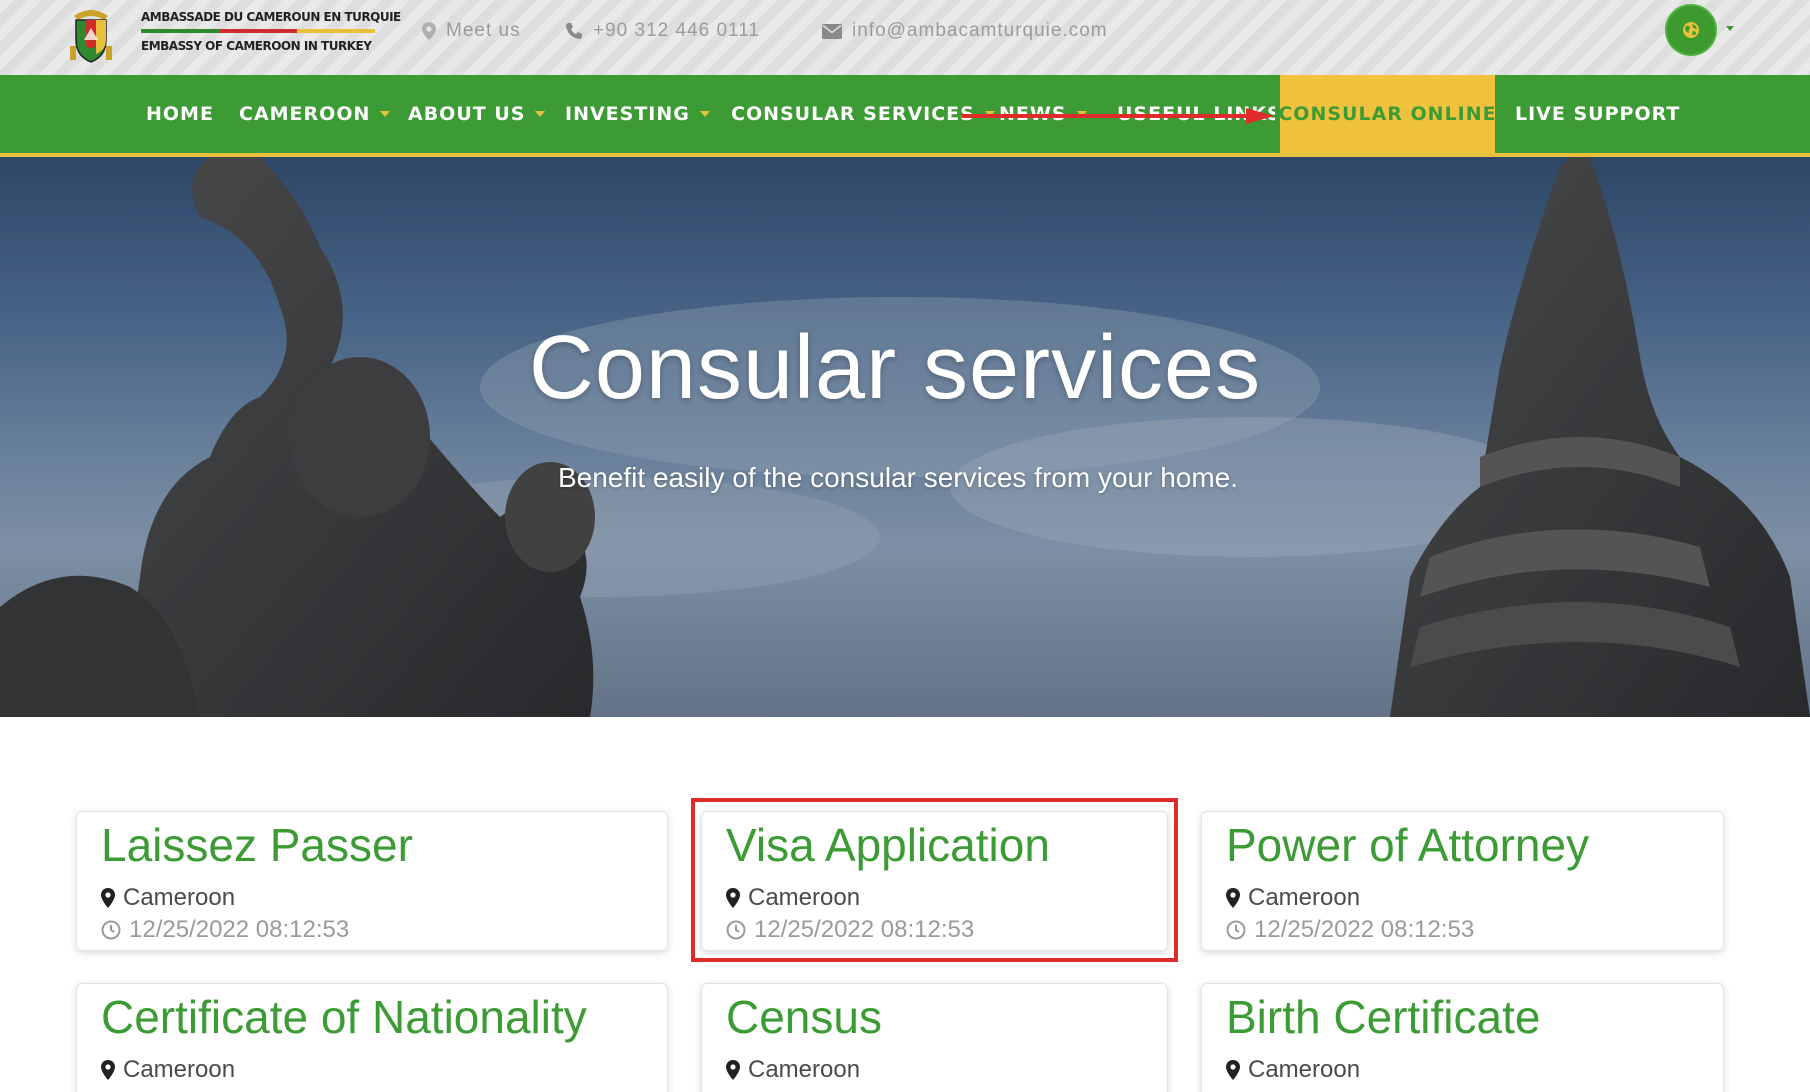 Image resolution: width=1810 pixels, height=1092 pixels. I want to click on nav-consular-online-label: CONSULAR ONLINE, so click(1387, 114).